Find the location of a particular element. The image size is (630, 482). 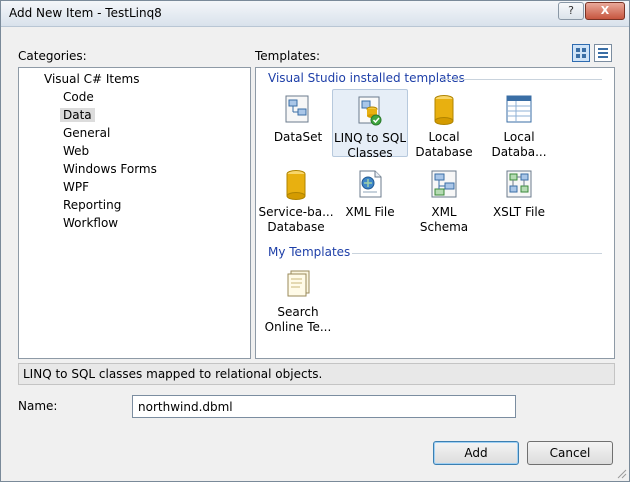

local-database-cache-icon is located at coordinates (519, 109).